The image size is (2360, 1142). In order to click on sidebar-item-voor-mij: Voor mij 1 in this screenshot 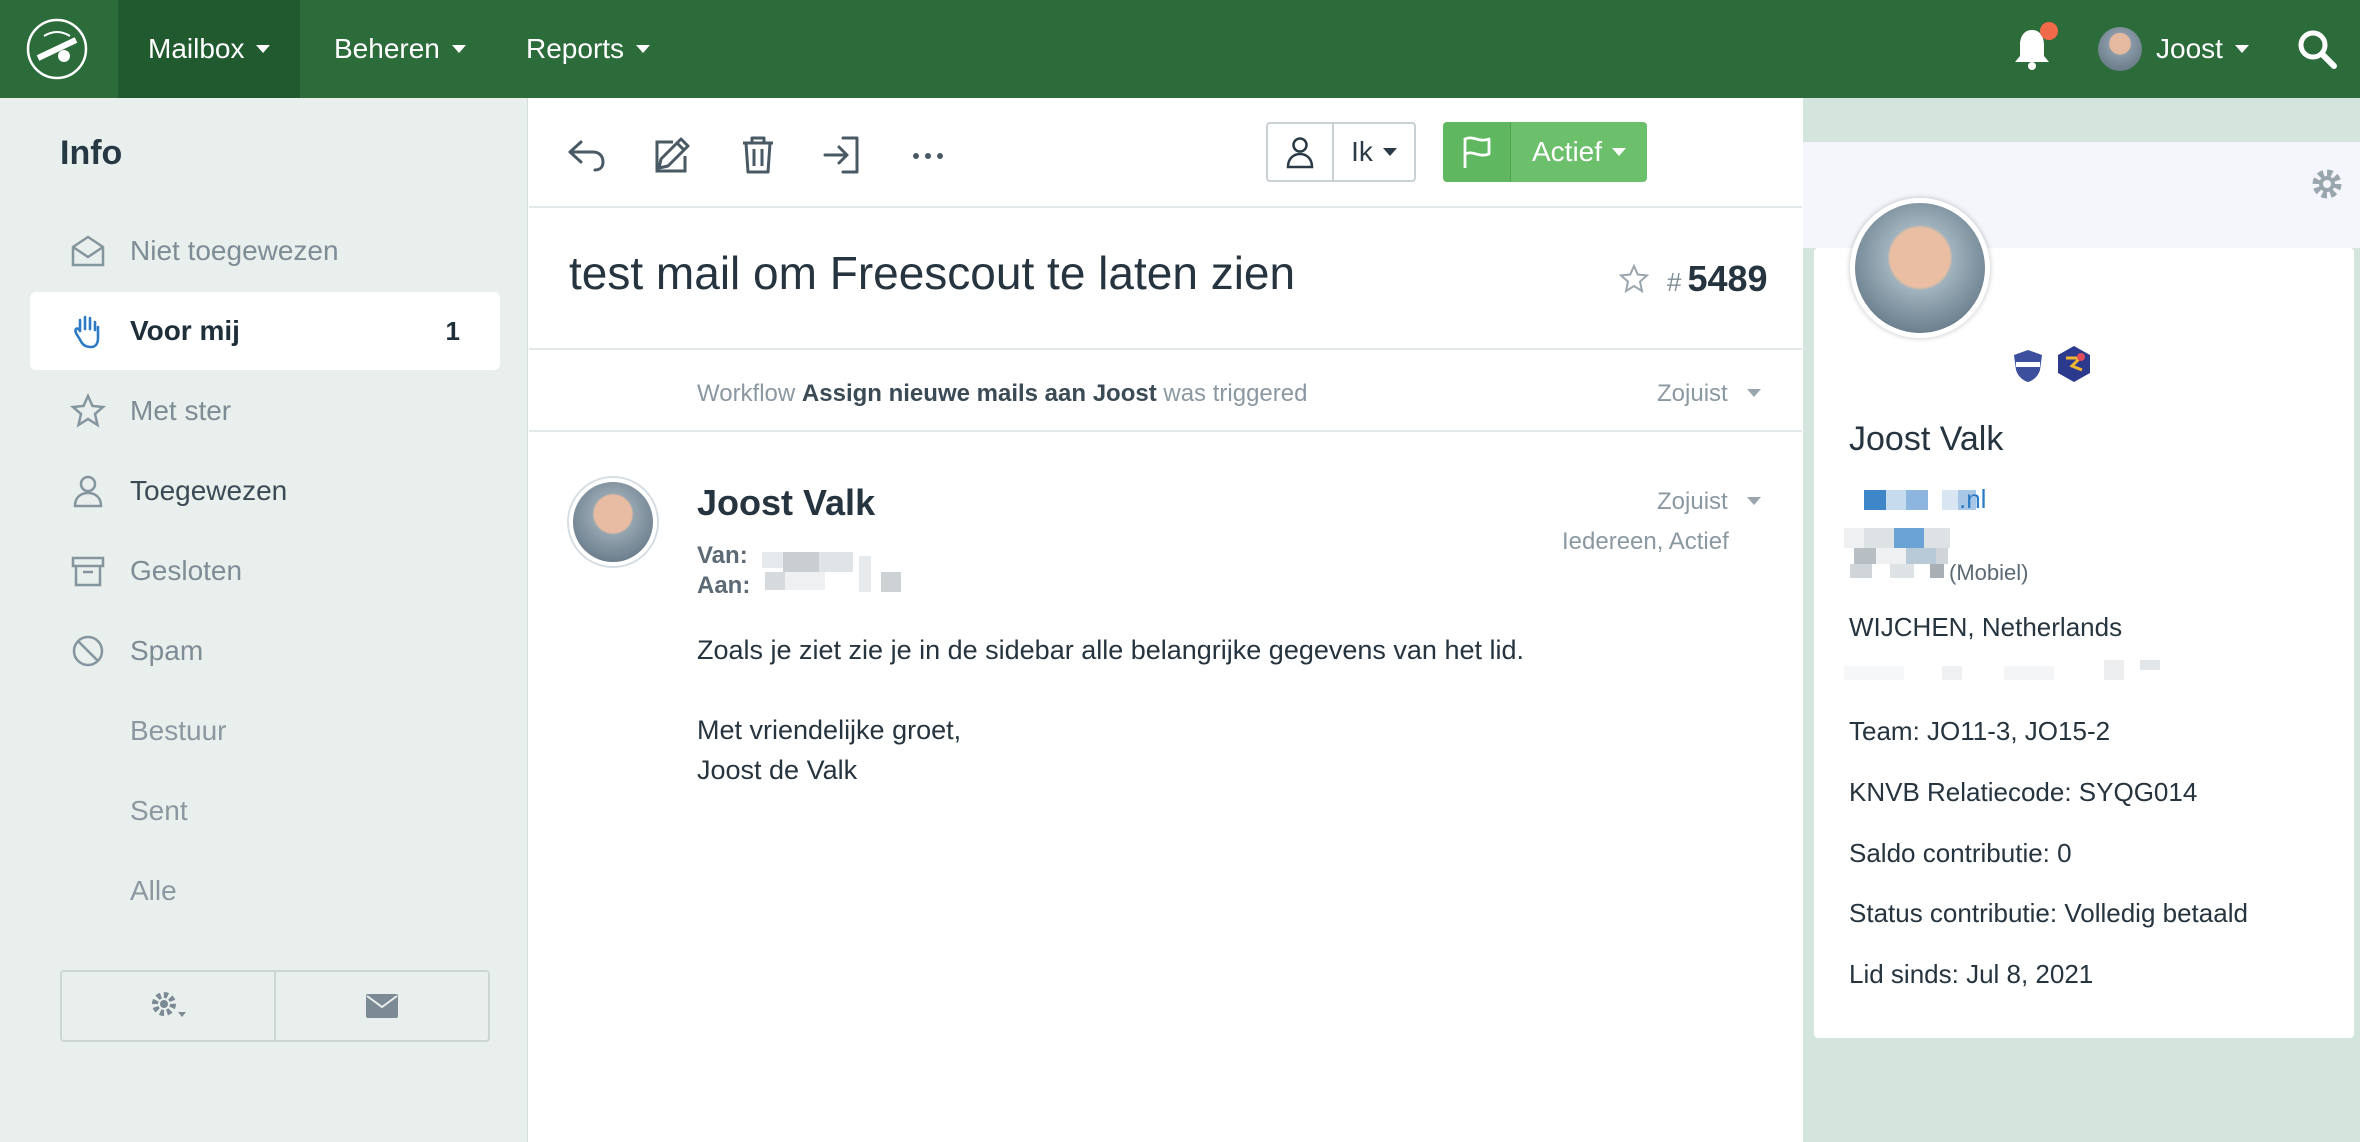, I will do `click(265, 331)`.